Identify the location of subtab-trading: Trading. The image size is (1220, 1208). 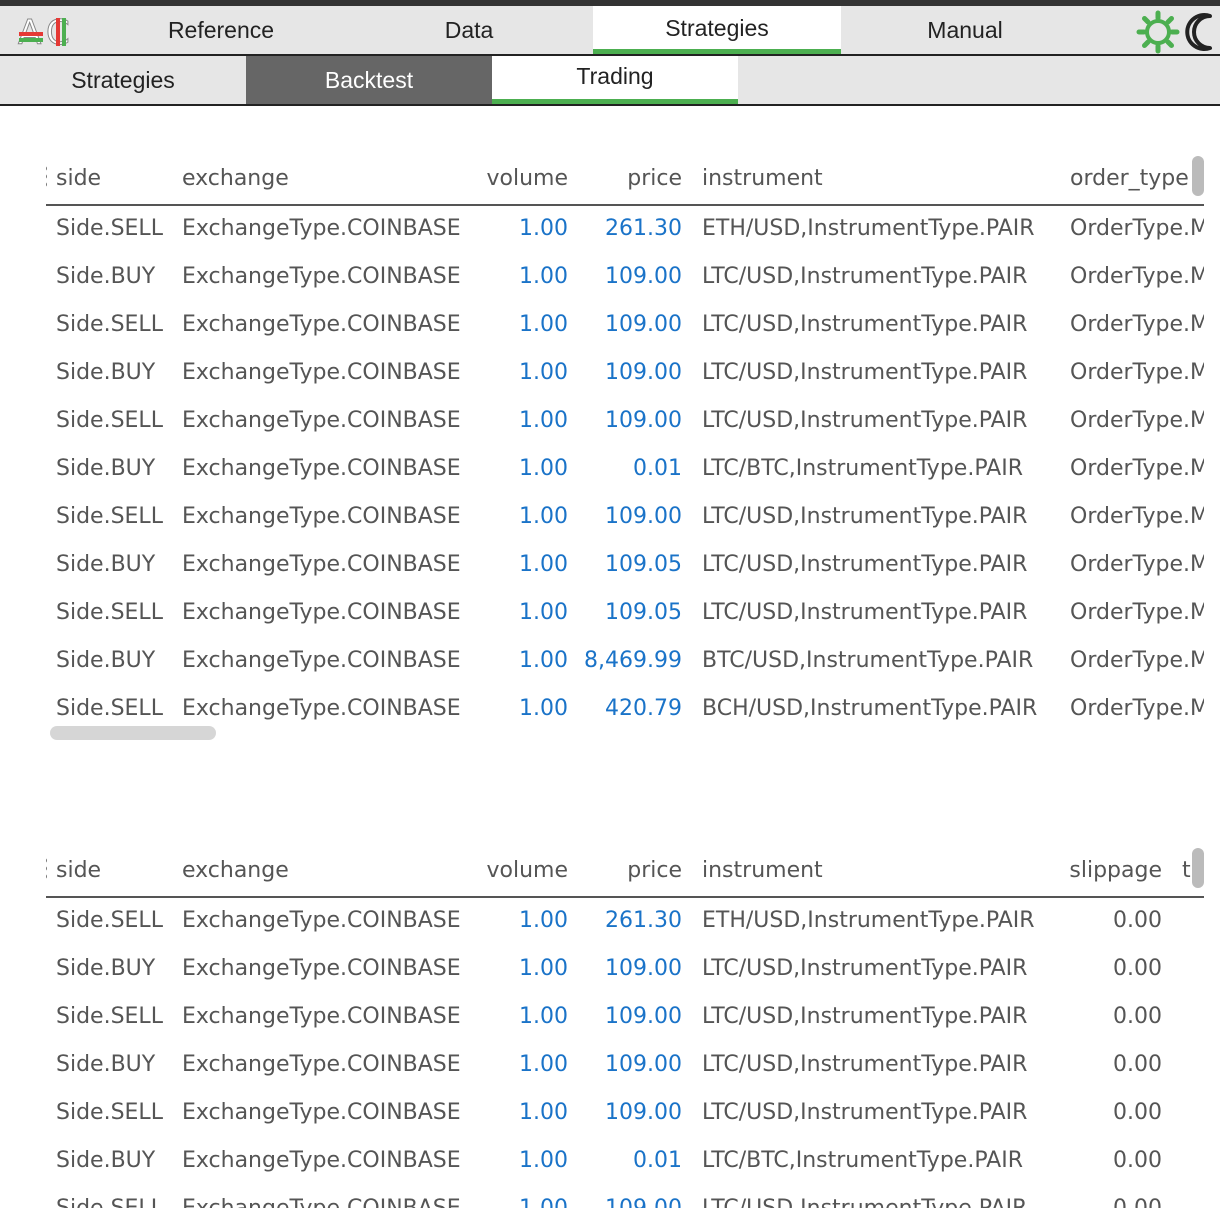
(615, 80).